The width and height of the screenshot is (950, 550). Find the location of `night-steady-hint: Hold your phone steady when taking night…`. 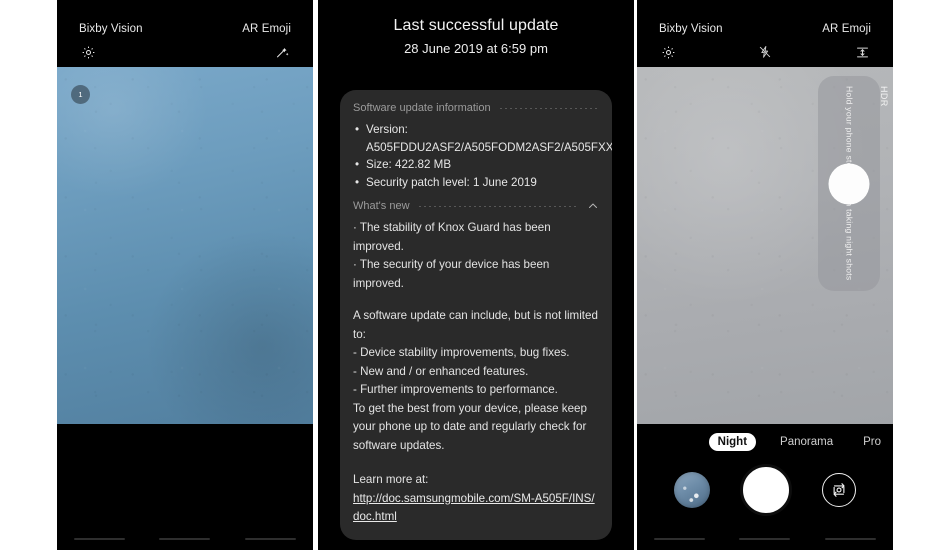

night-steady-hint: Hold your phone steady when taking night… is located at coordinates (849, 183).